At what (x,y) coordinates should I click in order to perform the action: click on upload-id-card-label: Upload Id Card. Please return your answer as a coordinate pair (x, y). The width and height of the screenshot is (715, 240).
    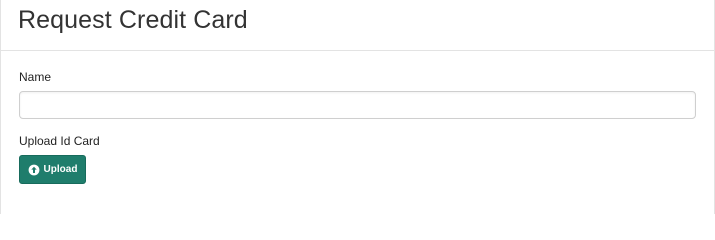
    Looking at the image, I should click on (59, 141).